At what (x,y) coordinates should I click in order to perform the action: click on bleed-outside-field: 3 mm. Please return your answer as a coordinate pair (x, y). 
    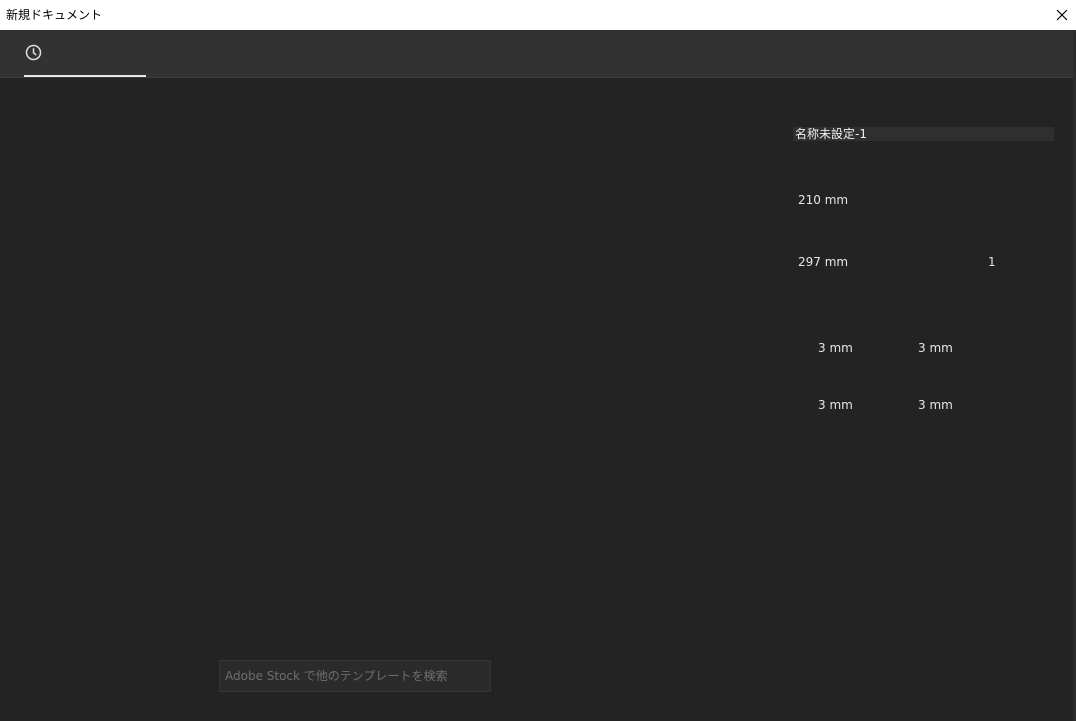
    Looking at the image, I should click on (935, 405).